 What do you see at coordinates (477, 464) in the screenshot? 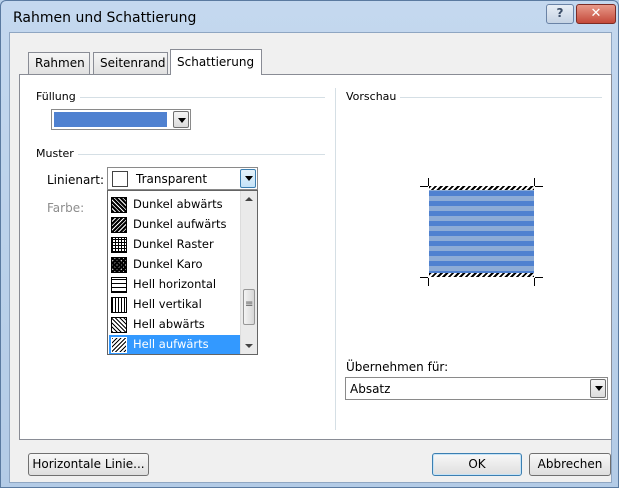
I see `ok-button: OK` at bounding box center [477, 464].